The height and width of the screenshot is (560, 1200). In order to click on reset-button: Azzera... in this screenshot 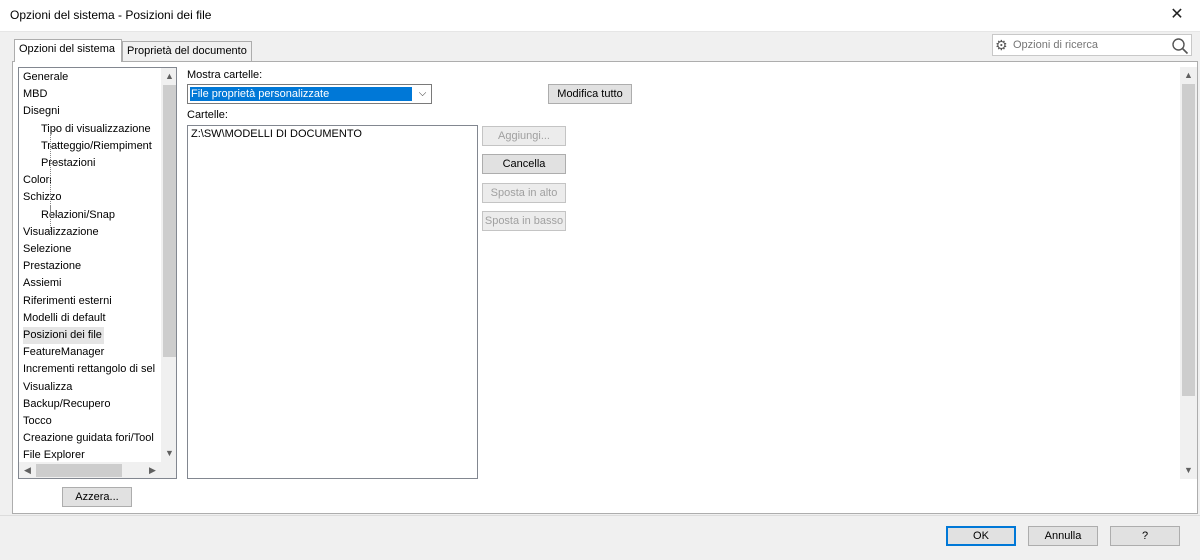, I will do `click(97, 497)`.